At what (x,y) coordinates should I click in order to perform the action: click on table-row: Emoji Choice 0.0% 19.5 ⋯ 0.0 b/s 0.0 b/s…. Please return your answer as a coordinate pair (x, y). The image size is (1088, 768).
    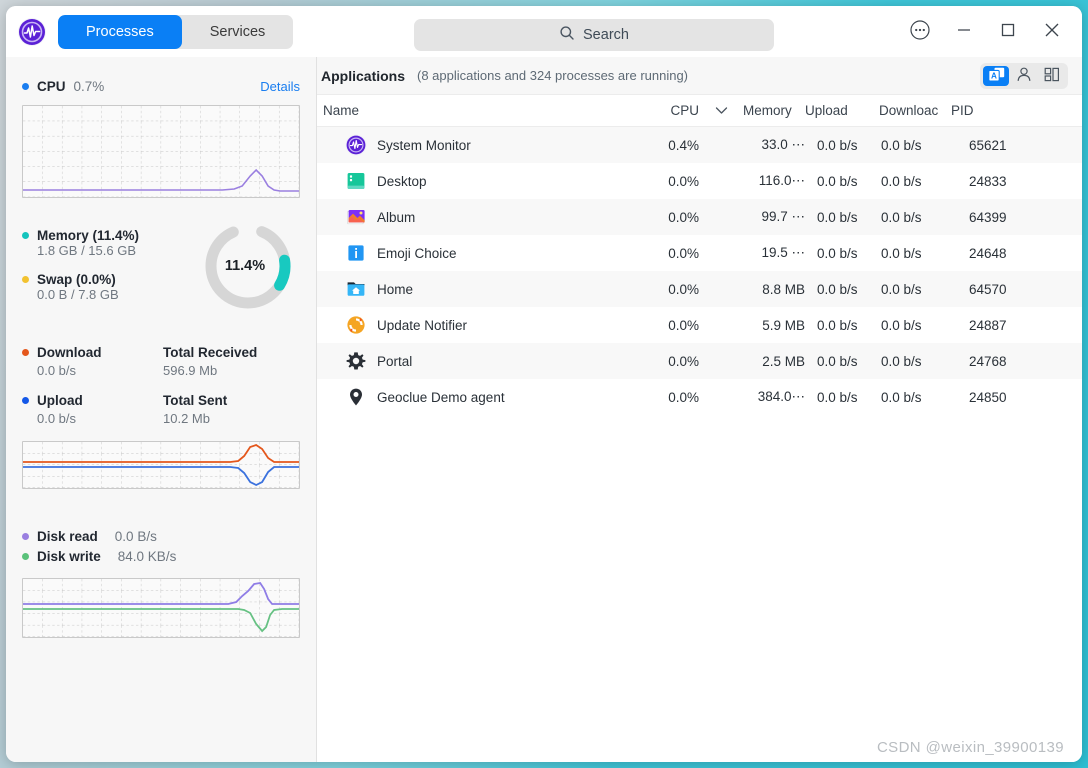
    Looking at the image, I should click on (699, 253).